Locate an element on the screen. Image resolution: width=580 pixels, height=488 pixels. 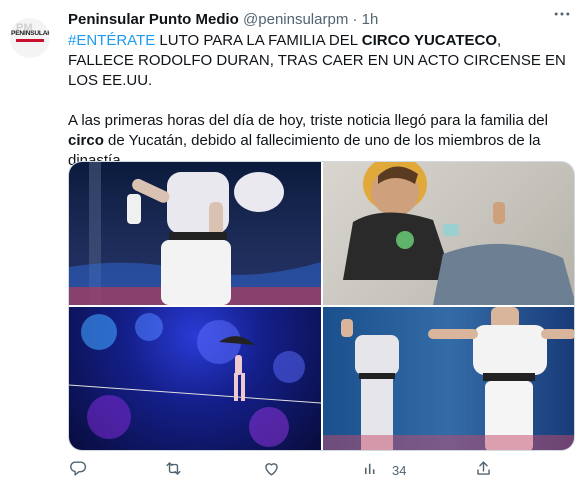
performer-composite-photo is located at coordinates (448, 378).